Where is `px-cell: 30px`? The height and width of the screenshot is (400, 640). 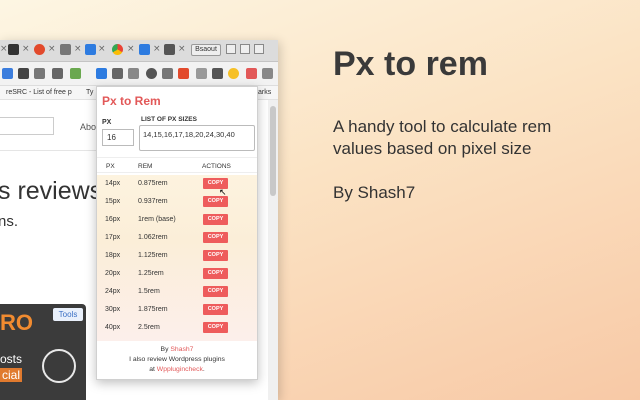 px-cell: 30px is located at coordinates (113, 309).